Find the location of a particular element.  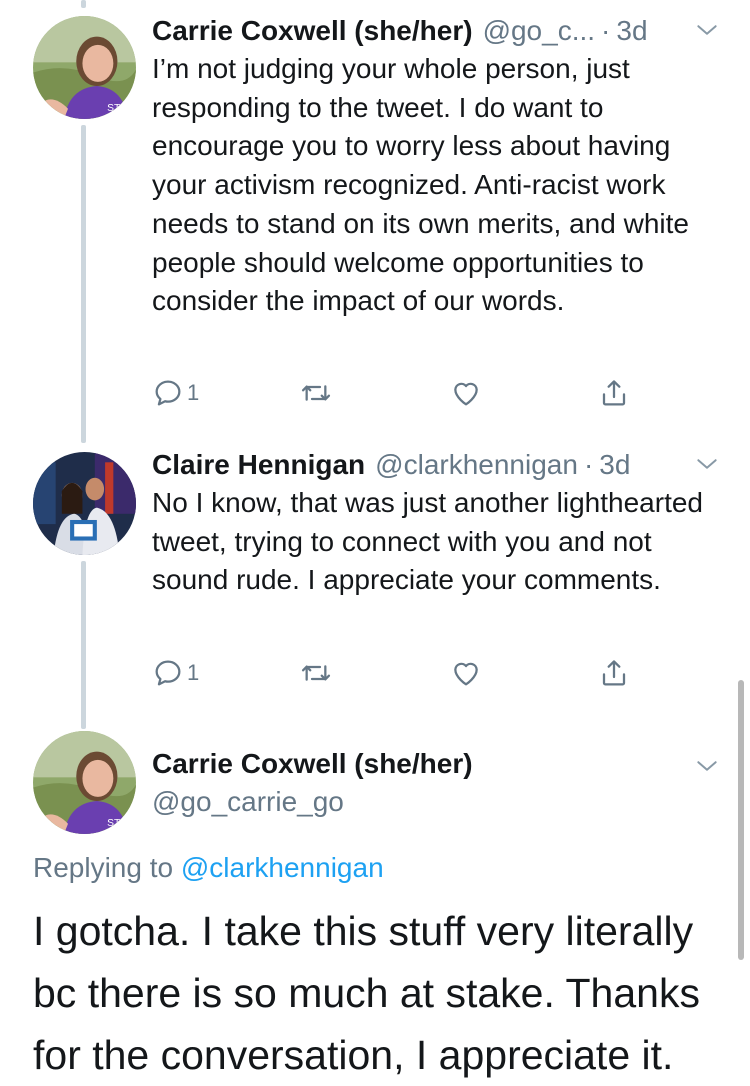

thread-line-top is located at coordinates (83, 4).